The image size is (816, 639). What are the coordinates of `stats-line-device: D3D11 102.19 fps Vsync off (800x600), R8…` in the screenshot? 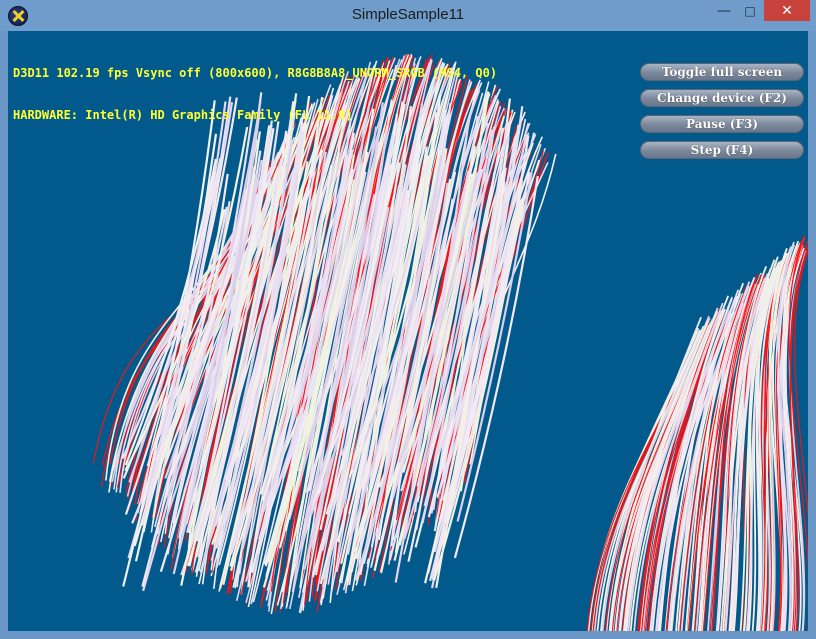 It's located at (255, 73).